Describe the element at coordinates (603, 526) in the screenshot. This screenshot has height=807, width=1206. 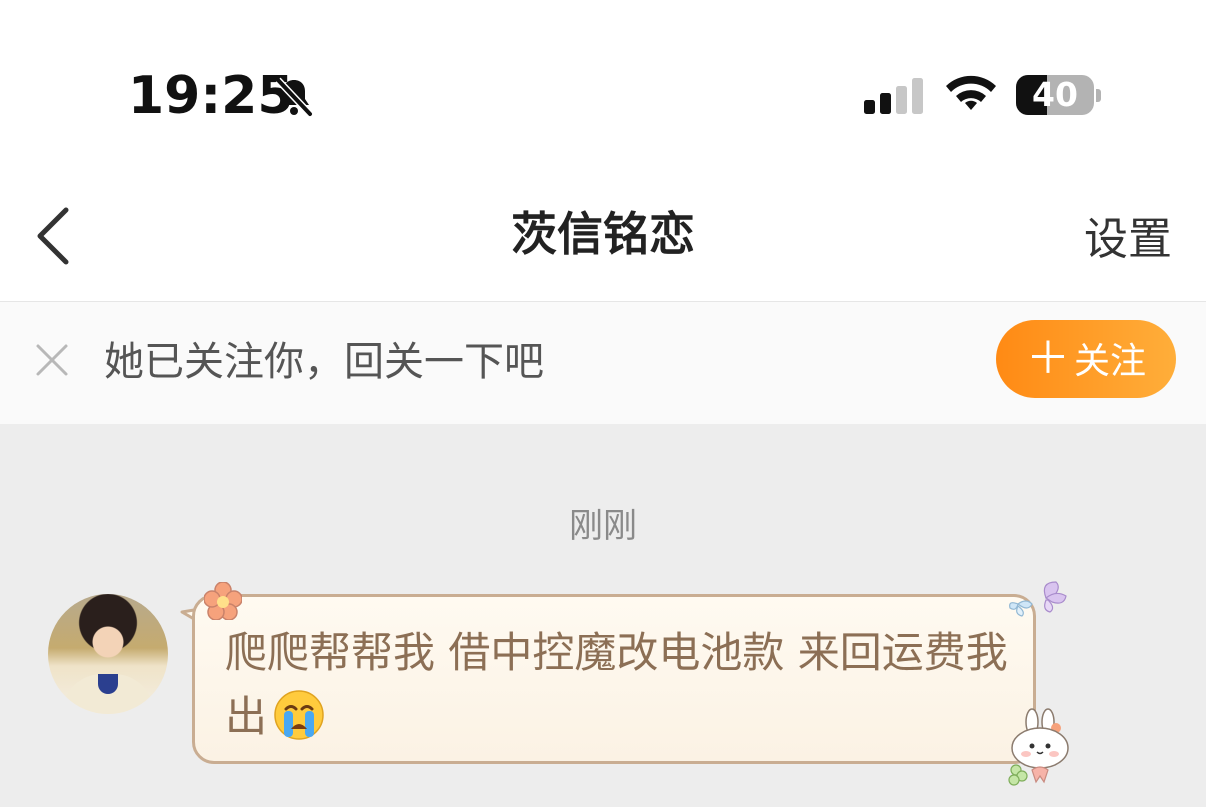
I see `message-timestamp: 刚刚` at that location.